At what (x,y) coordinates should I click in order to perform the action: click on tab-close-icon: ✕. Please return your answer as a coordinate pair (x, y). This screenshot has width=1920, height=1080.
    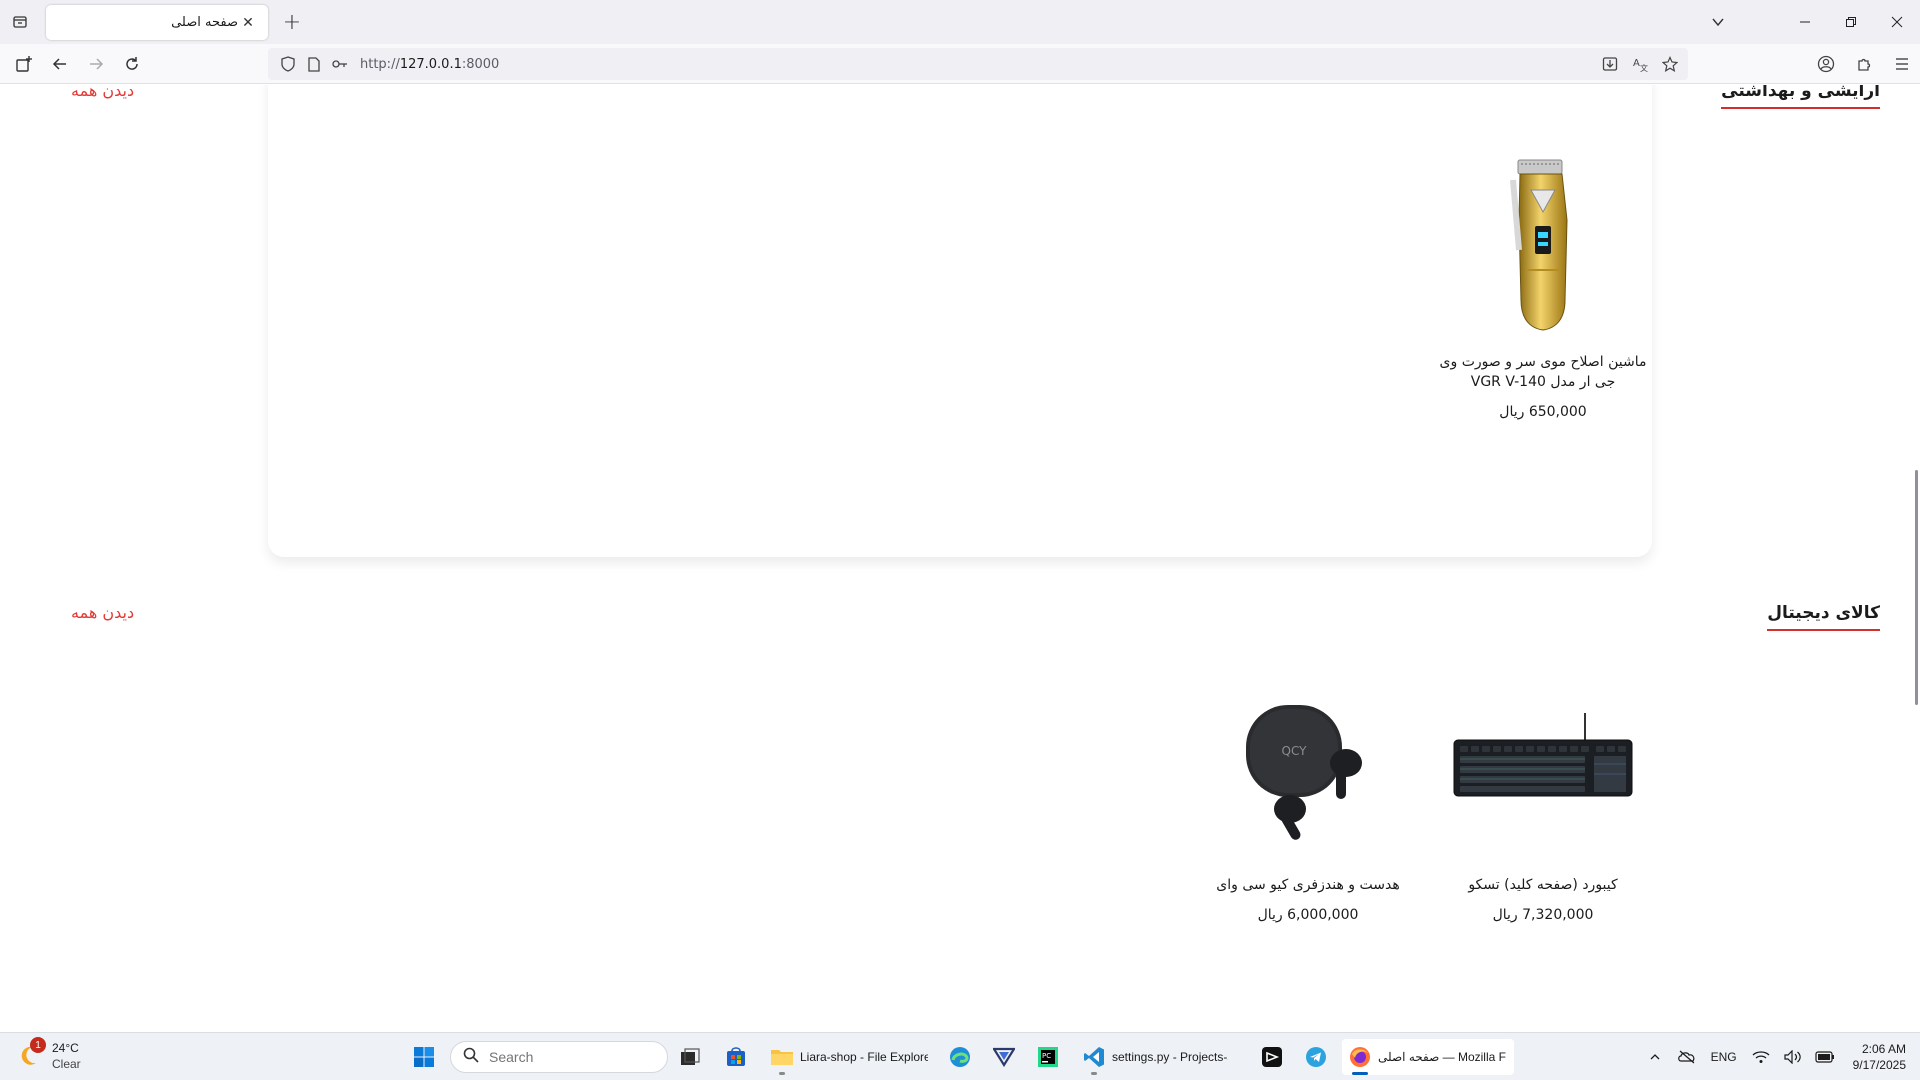
    Looking at the image, I should click on (248, 23).